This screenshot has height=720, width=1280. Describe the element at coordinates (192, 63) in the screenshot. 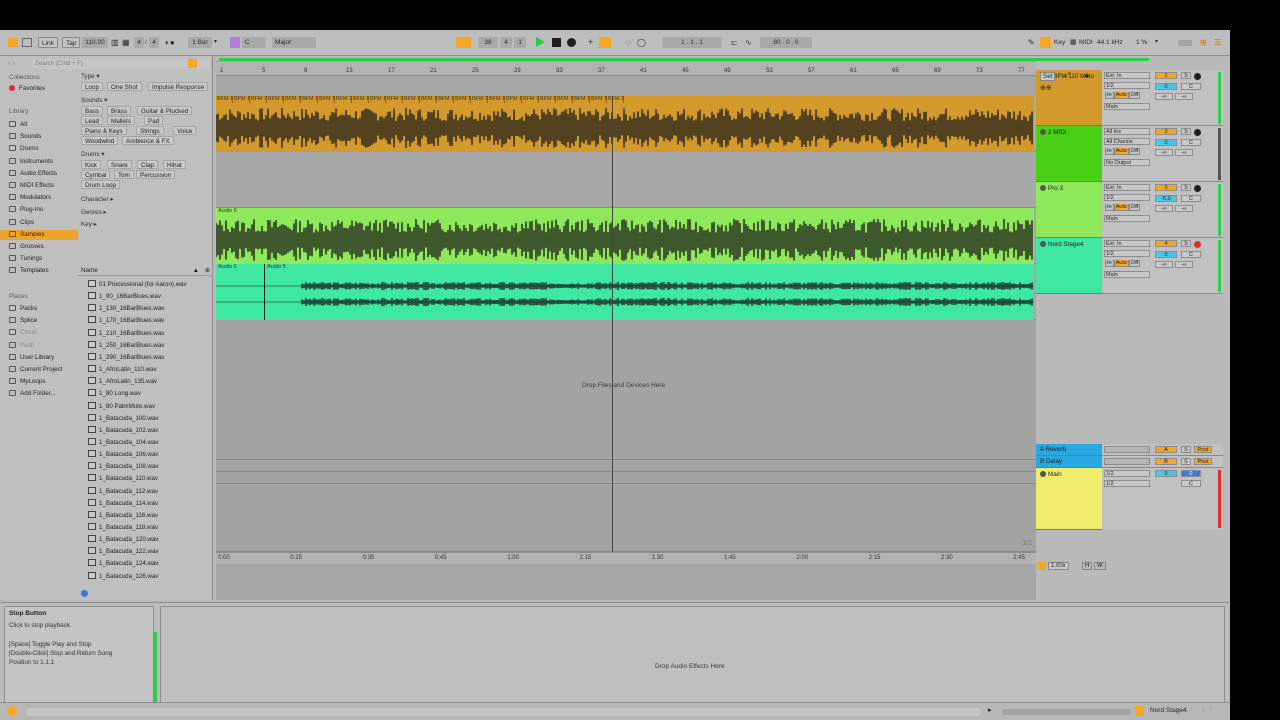

I see `filter-icon` at that location.